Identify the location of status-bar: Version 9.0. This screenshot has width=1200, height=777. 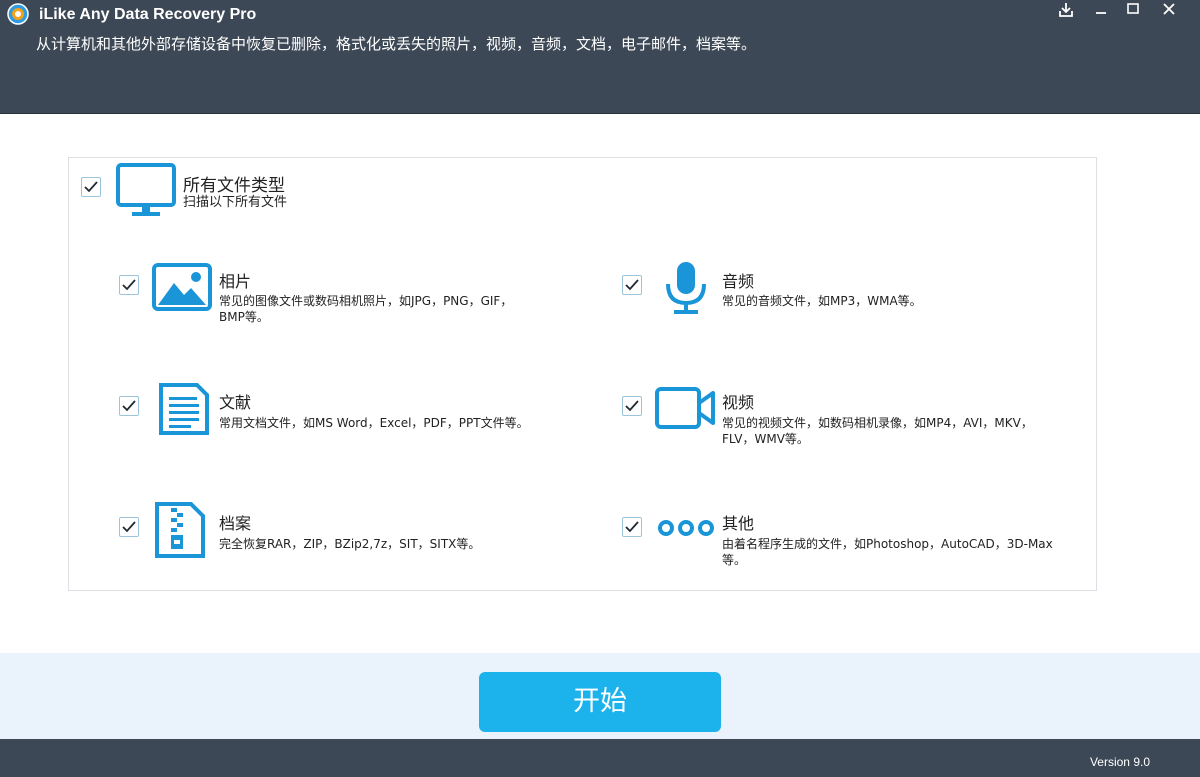
(600, 758).